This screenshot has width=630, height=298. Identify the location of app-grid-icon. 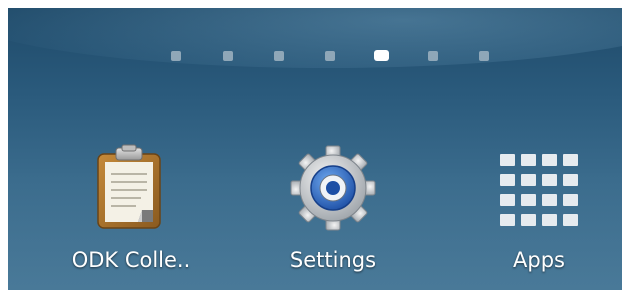
(539, 187).